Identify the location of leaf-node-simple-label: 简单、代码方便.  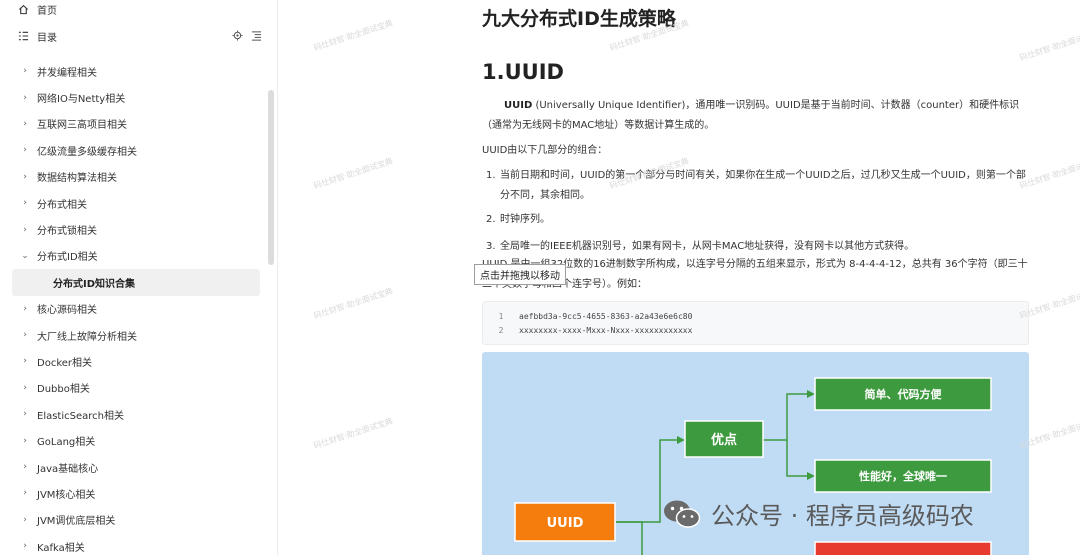
(904, 394).